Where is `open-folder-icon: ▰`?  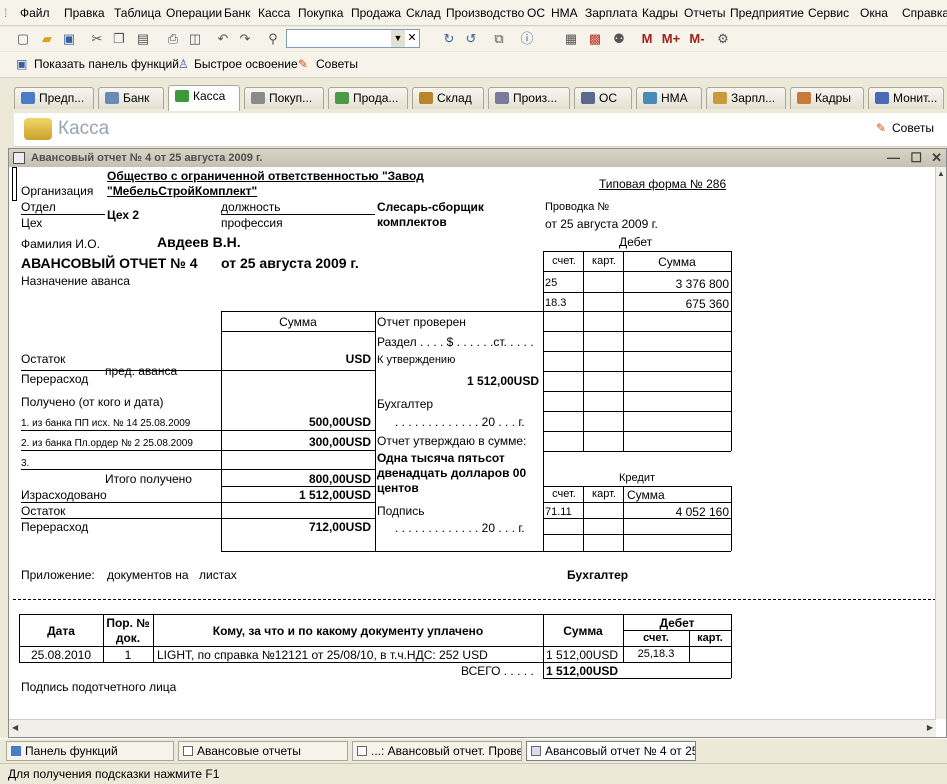
open-folder-icon: ▰ is located at coordinates (47, 39).